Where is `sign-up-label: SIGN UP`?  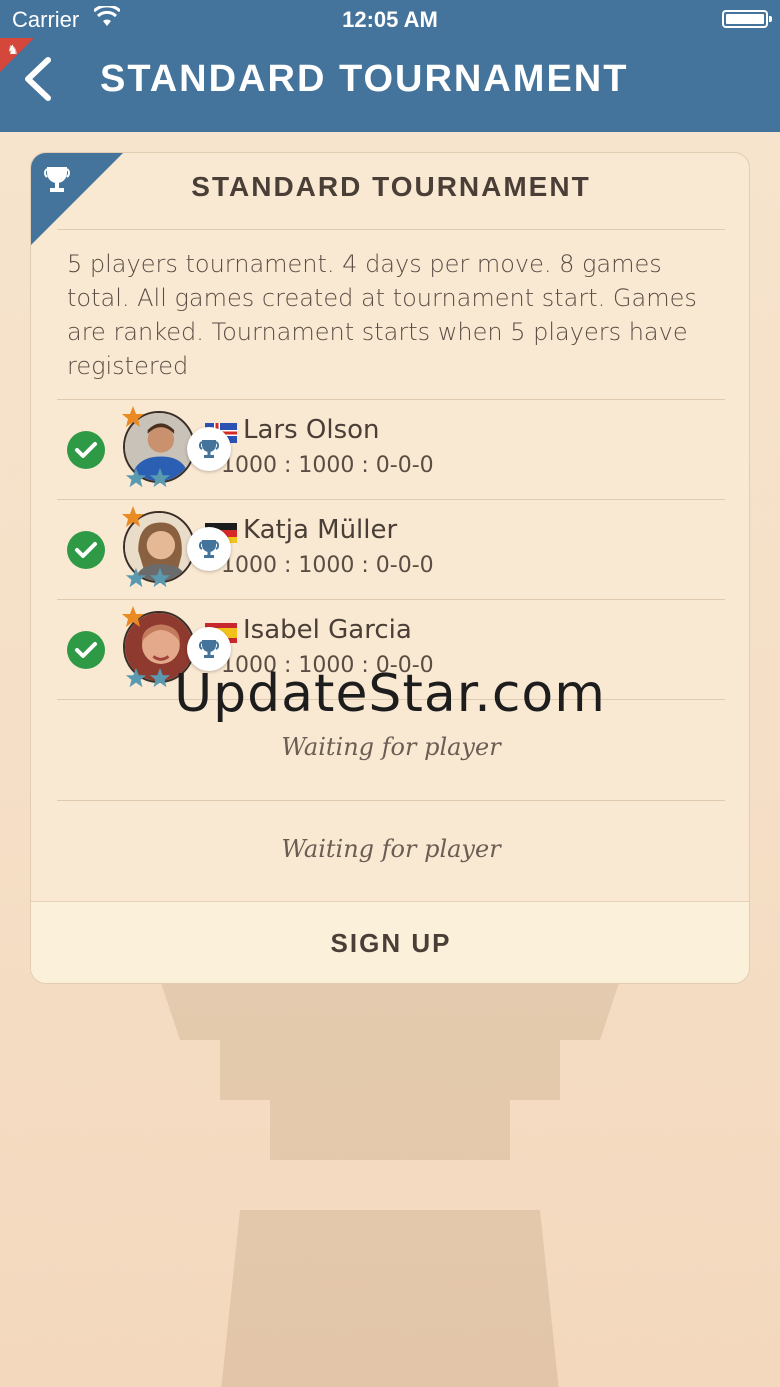 sign-up-label: SIGN UP is located at coordinates (391, 943).